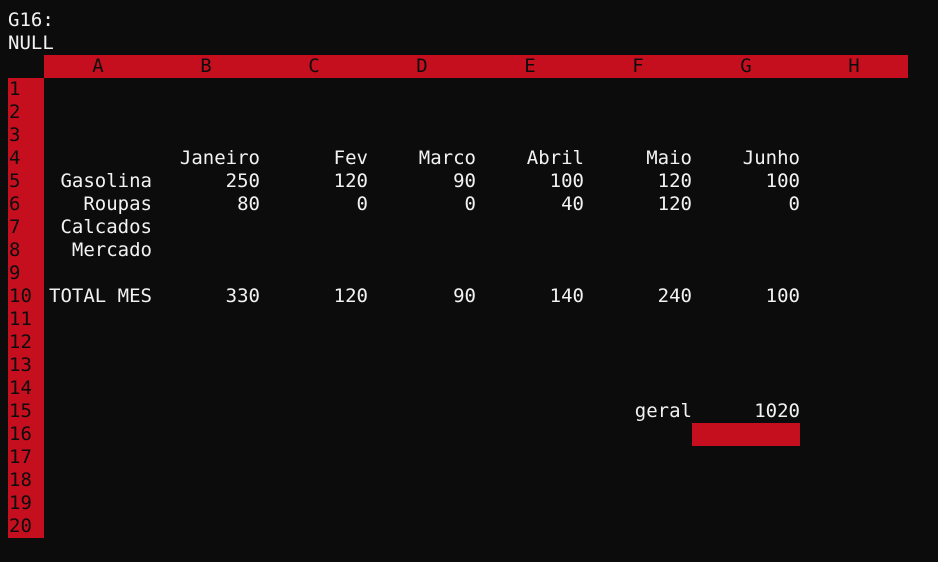  I want to click on cell-e10: 140, so click(530, 296).